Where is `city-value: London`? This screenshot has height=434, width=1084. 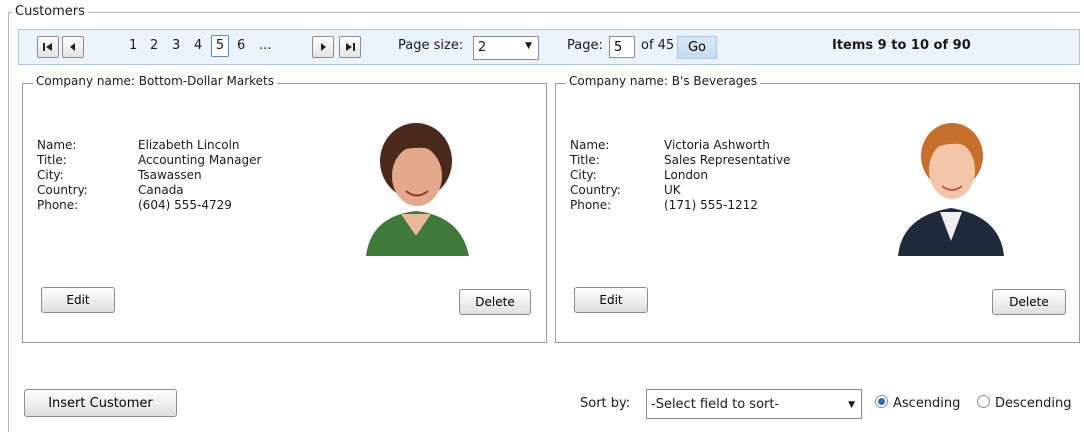
city-value: London is located at coordinates (686, 175).